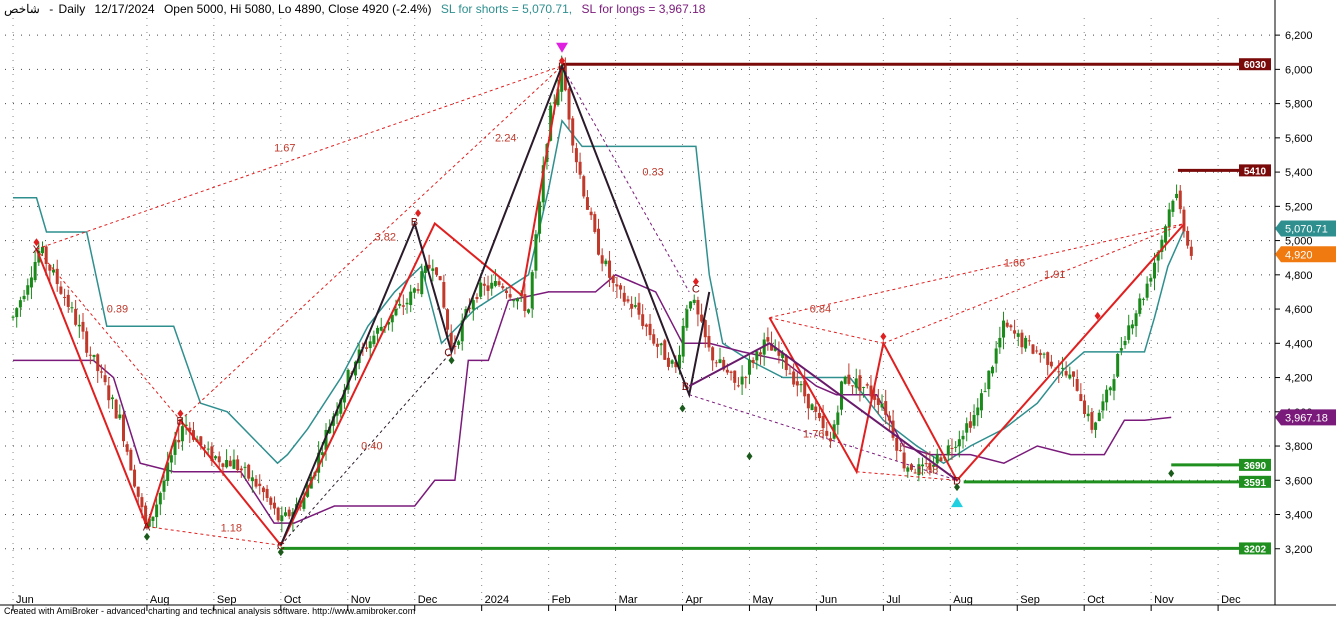 This screenshot has width=1336, height=619. Describe the element at coordinates (561, 600) in the screenshot. I see `x-tick-label: Feb` at that location.